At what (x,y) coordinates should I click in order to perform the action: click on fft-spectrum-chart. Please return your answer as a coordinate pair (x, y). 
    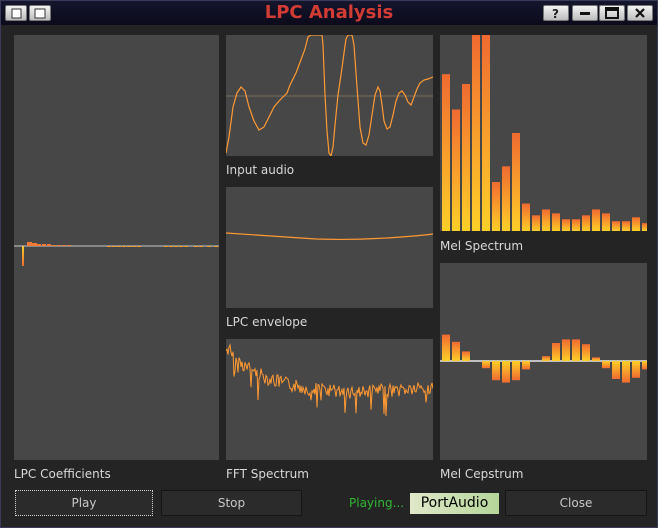
    Looking at the image, I should click on (329, 379).